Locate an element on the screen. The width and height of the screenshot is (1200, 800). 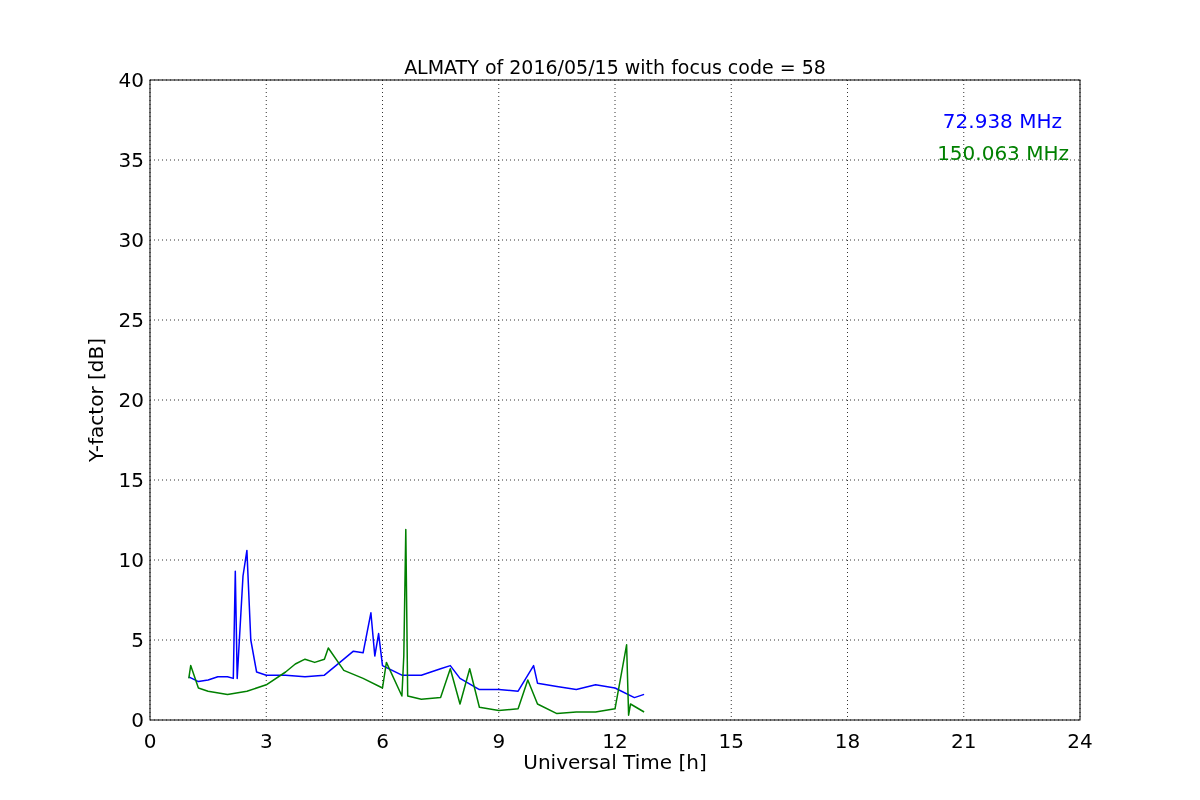
y-tick-label: 15 is located at coordinates (131, 480).